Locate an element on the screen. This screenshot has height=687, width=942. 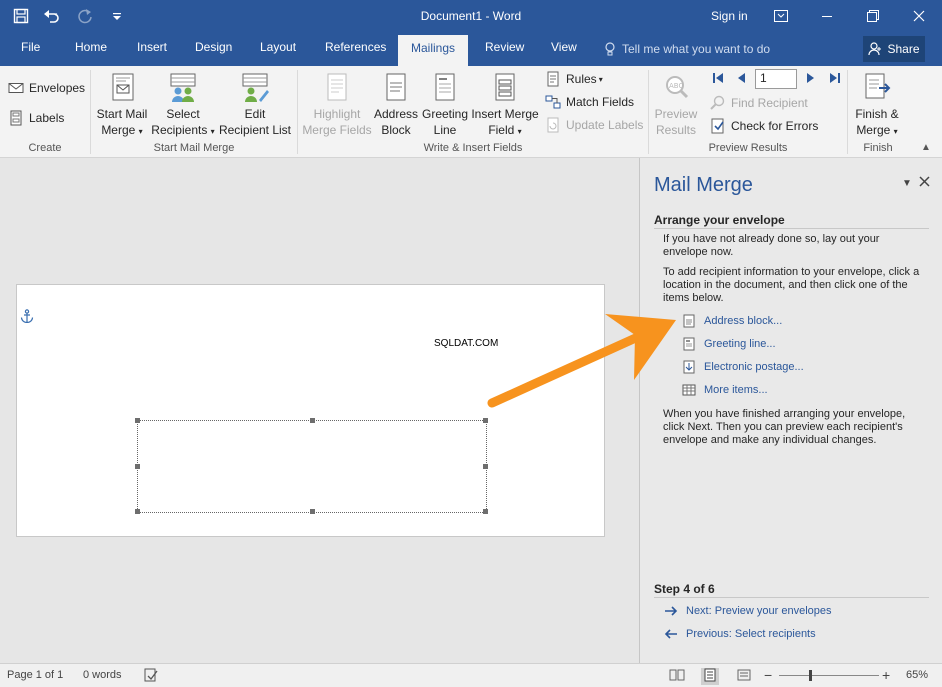
restore-icon is located at coordinates (873, 16).